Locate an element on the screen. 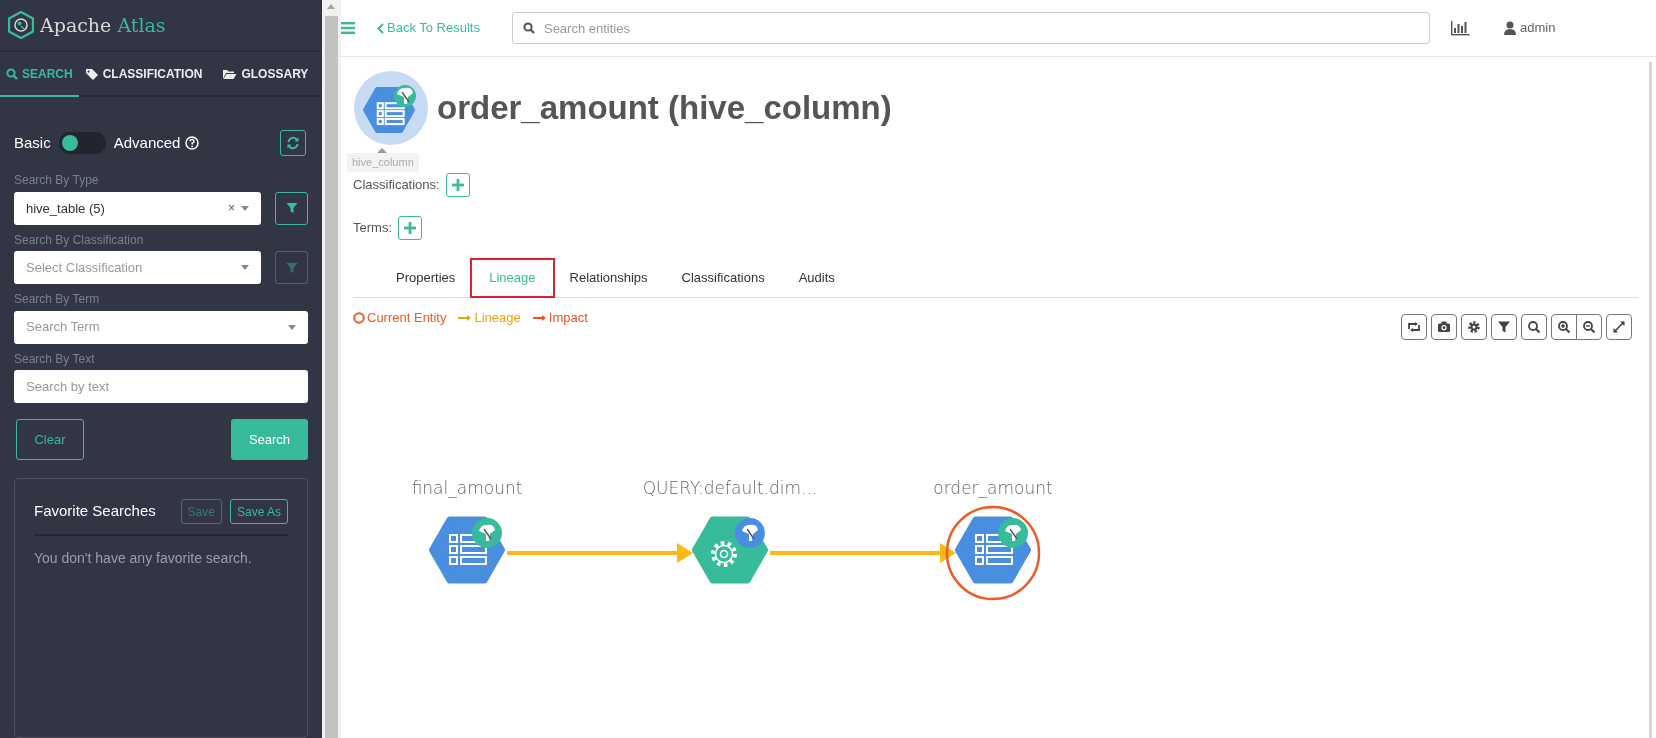  entity-title: order_amount (hive_column) is located at coordinates (664, 108).